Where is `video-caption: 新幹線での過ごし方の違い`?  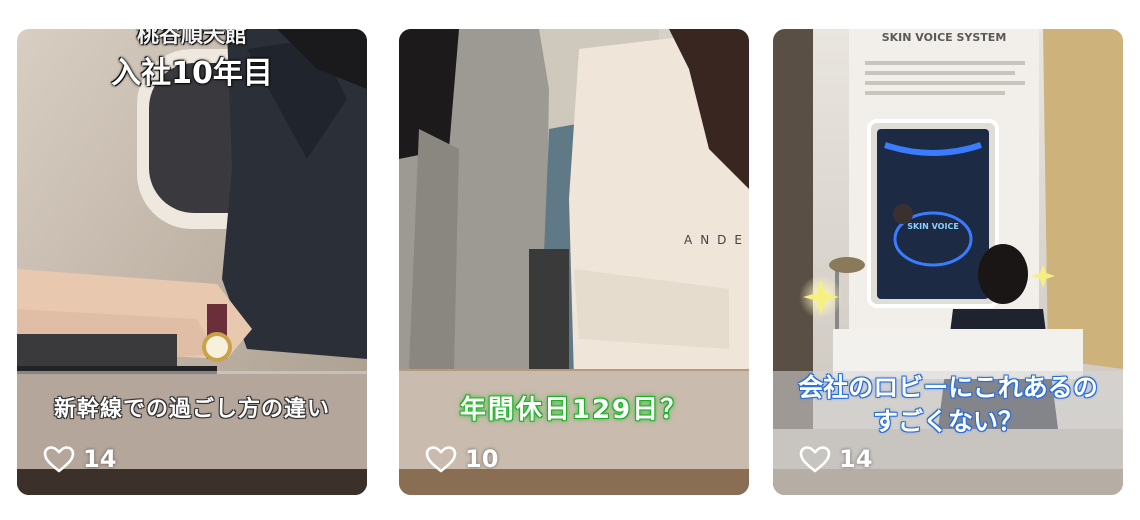
video-caption: 新幹線での過ごし方の違い is located at coordinates (191, 409).